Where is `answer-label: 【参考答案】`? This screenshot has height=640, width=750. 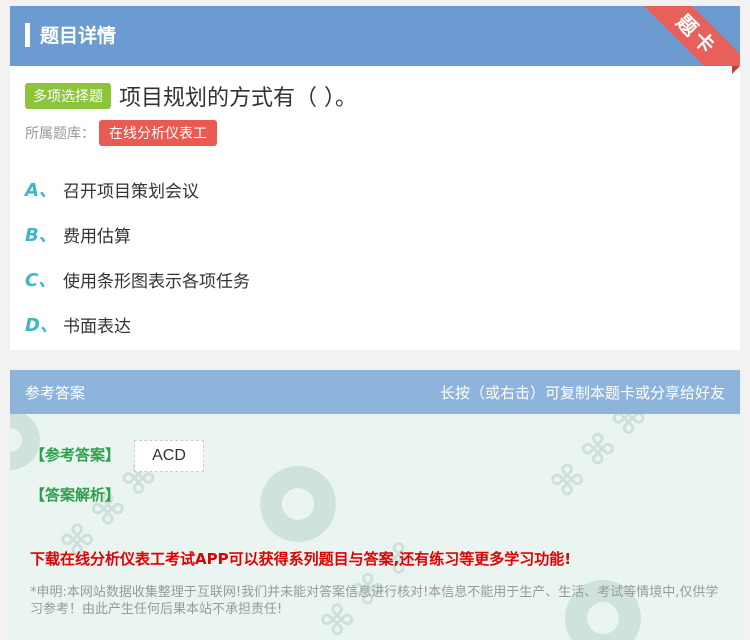 answer-label: 【参考答案】 is located at coordinates (75, 455).